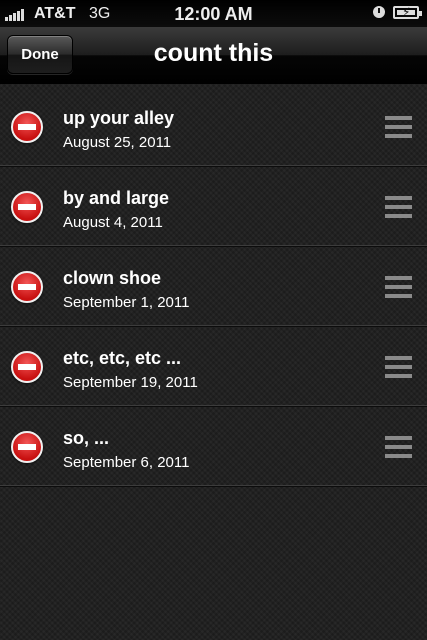 The image size is (427, 640). I want to click on status-bar: AT&T 3G 12:00 AM ⚡, so click(213, 13).